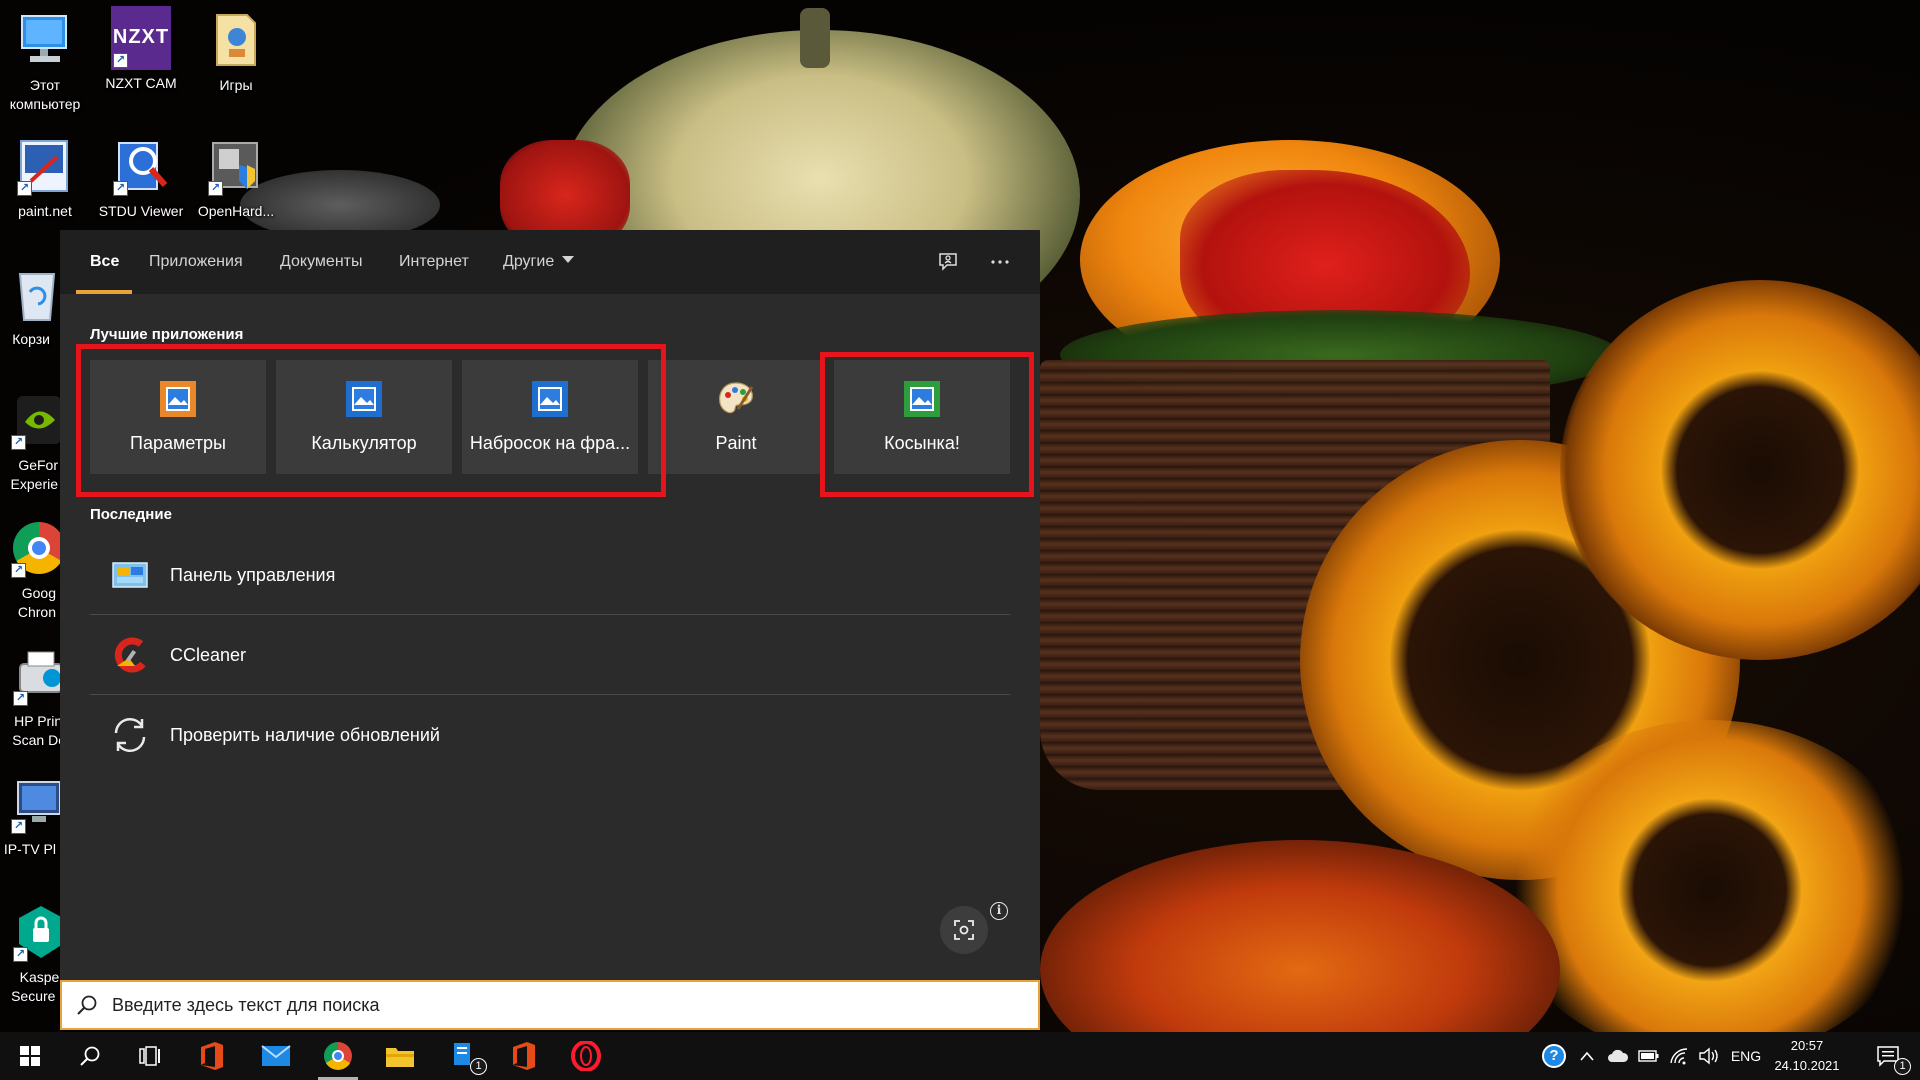 The image size is (1920, 1080). Describe the element at coordinates (104, 292) in the screenshot. I see `active-tab-indicator` at that location.